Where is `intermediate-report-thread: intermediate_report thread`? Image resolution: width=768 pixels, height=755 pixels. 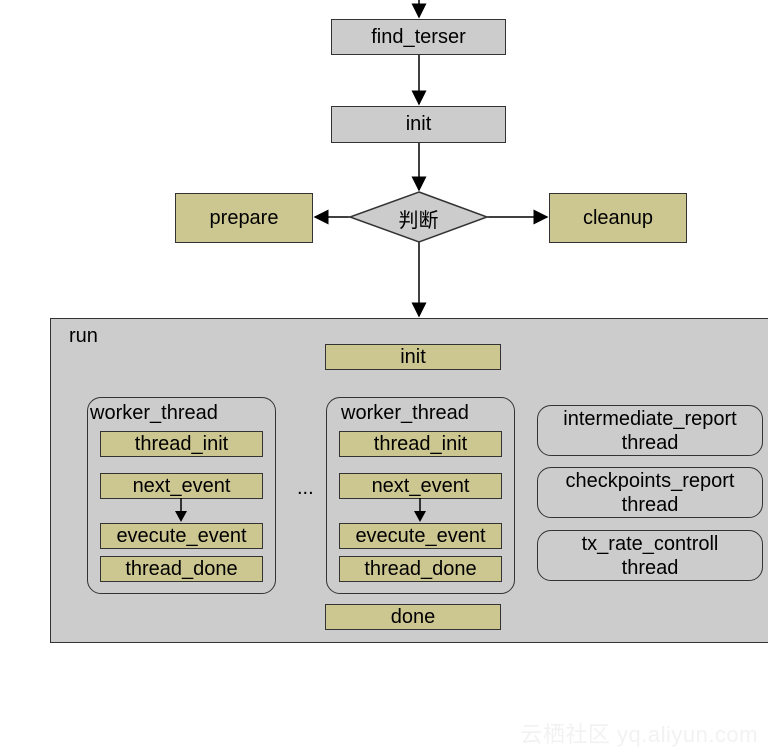
intermediate-report-thread: intermediate_report thread is located at coordinates (650, 430).